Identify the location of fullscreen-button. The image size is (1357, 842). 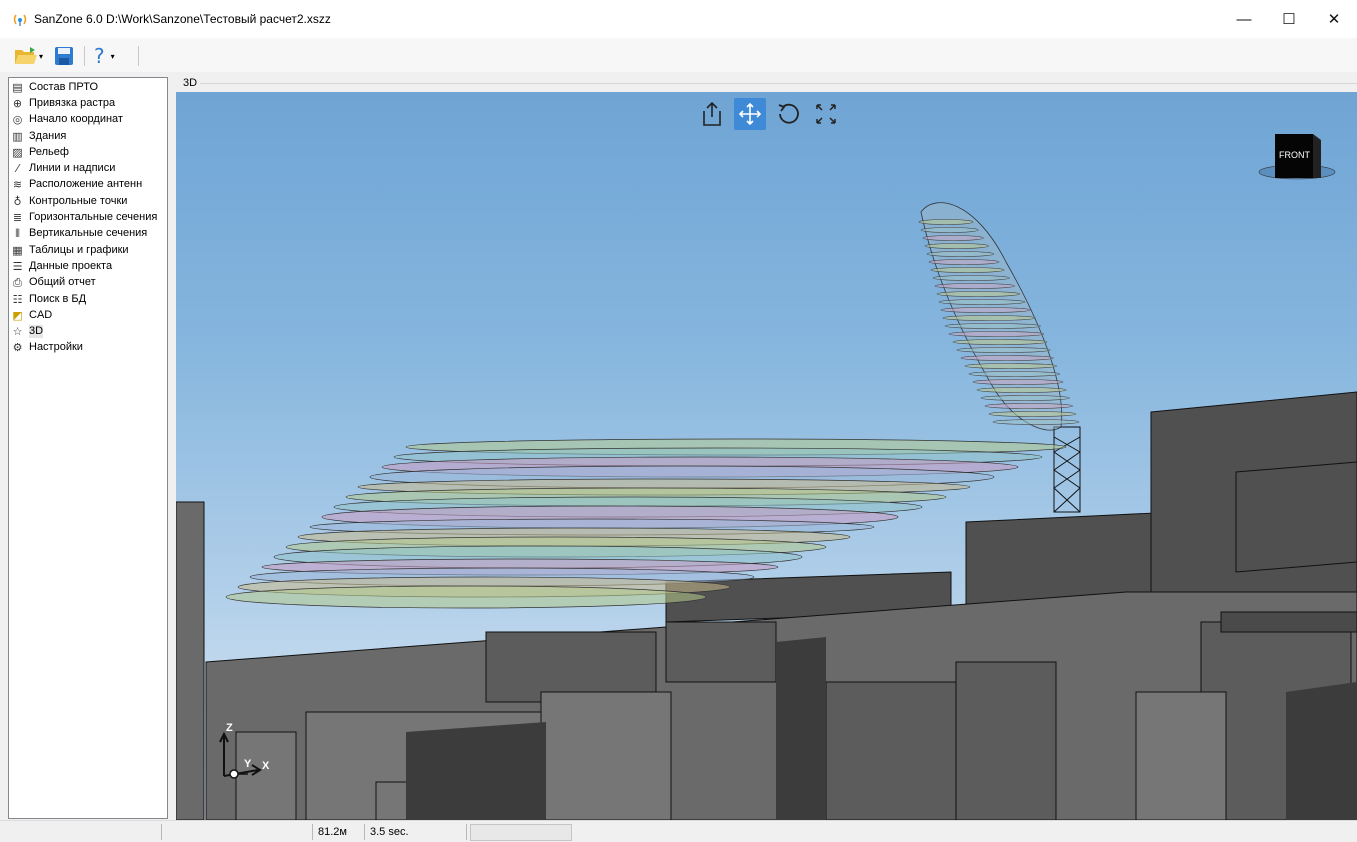
(826, 114).